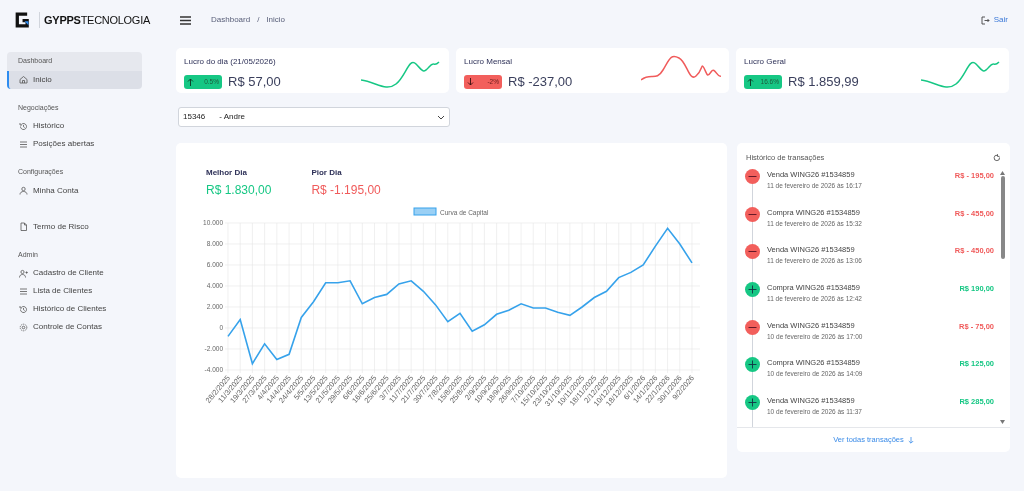 Image resolution: width=1024 pixels, height=491 pixels. Describe the element at coordinates (74, 273) in the screenshot. I see `sidebar-item: Cadastro de Cliente` at that location.